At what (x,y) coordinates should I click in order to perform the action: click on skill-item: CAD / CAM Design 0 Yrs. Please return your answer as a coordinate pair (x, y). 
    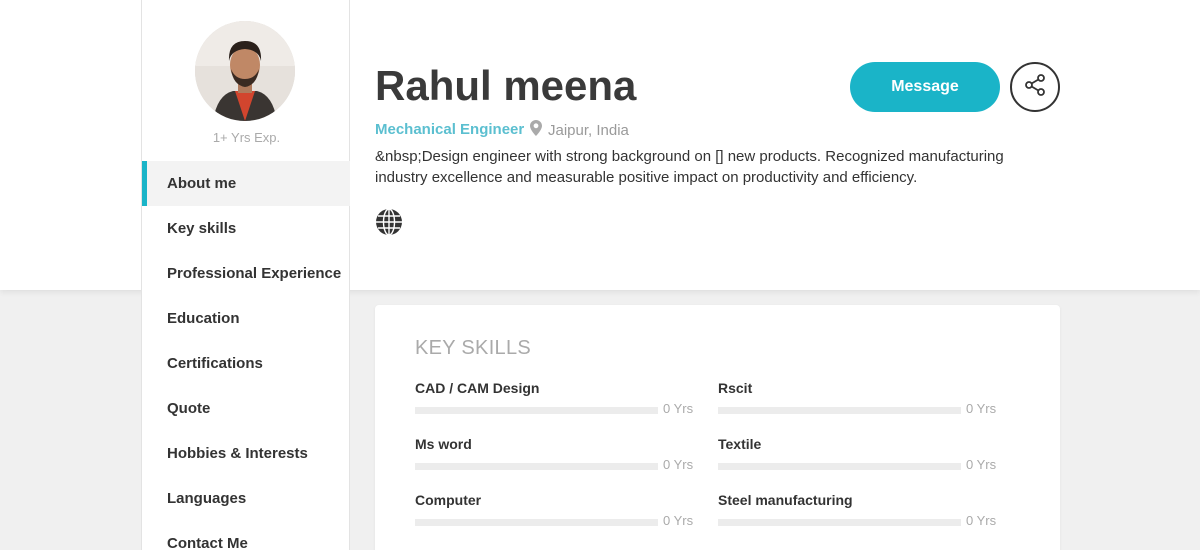
    Looking at the image, I should click on (555, 400).